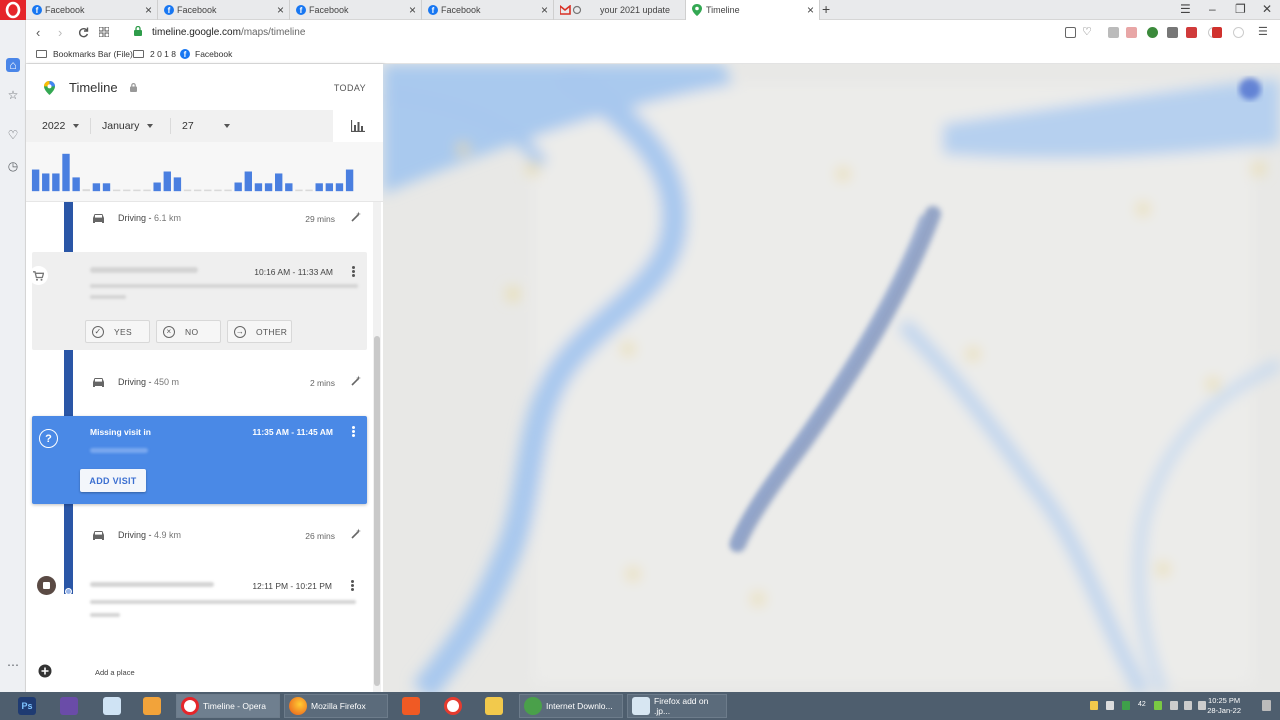  Describe the element at coordinates (1240, 9) in the screenshot. I see `restore-icon: ❐` at that location.